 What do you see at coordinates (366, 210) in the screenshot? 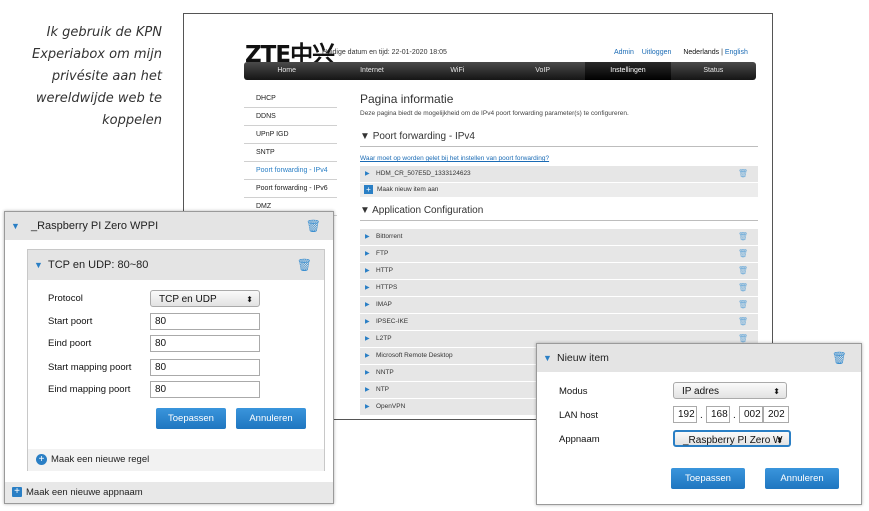
I see `section-toggle-icon: ▼` at bounding box center [366, 210].